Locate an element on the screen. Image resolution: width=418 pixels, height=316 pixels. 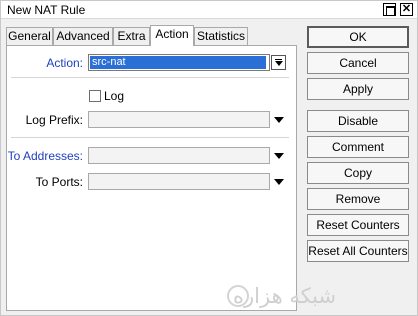
log-prefix-field is located at coordinates (179, 119).